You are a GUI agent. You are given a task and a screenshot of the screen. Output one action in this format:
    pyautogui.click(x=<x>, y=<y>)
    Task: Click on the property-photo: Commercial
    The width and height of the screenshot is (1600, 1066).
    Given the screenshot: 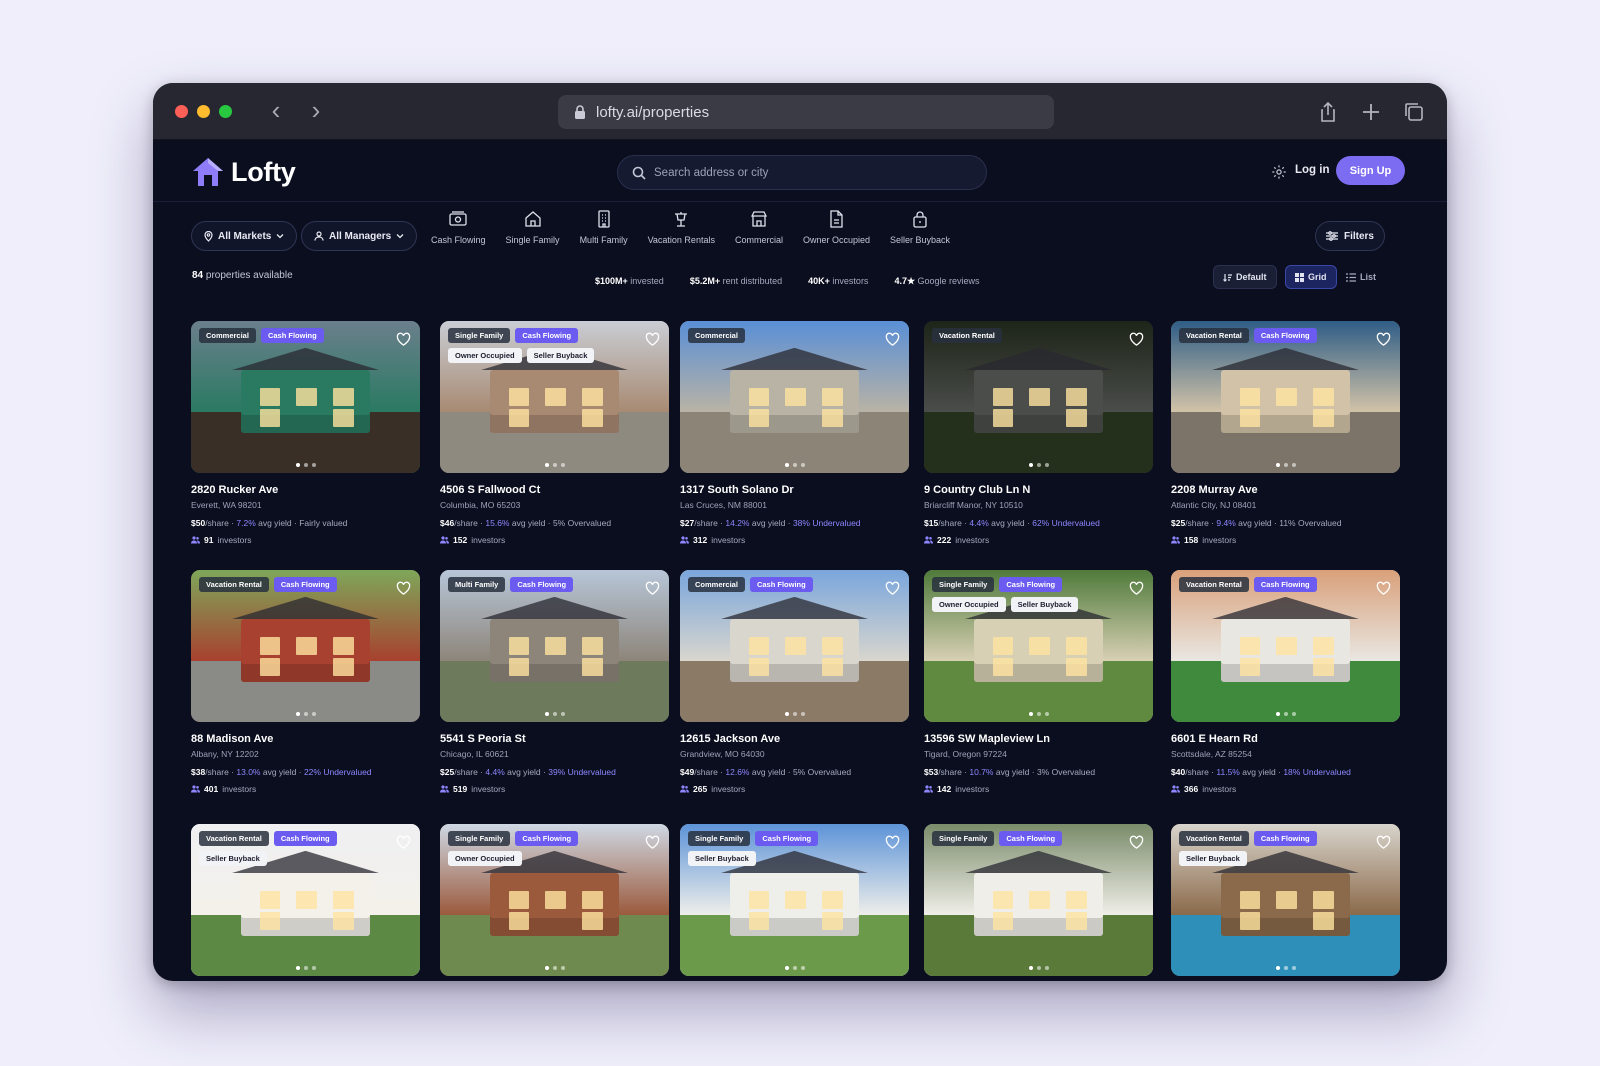 What is the action you would take?
    pyautogui.click(x=794, y=397)
    